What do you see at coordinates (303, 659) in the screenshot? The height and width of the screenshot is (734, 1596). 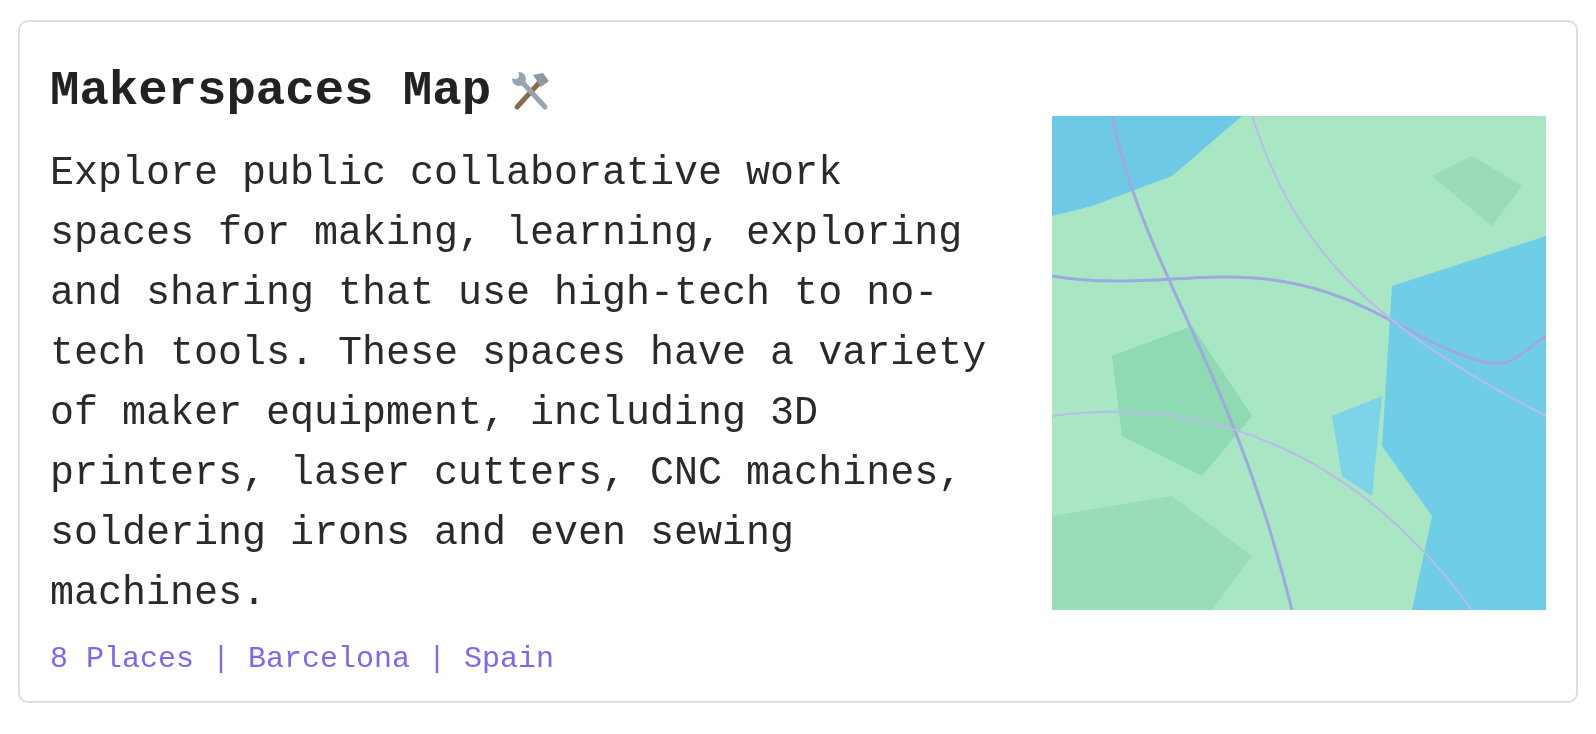 I see `card-meta: 8 Places | Barcelona | Spain` at bounding box center [303, 659].